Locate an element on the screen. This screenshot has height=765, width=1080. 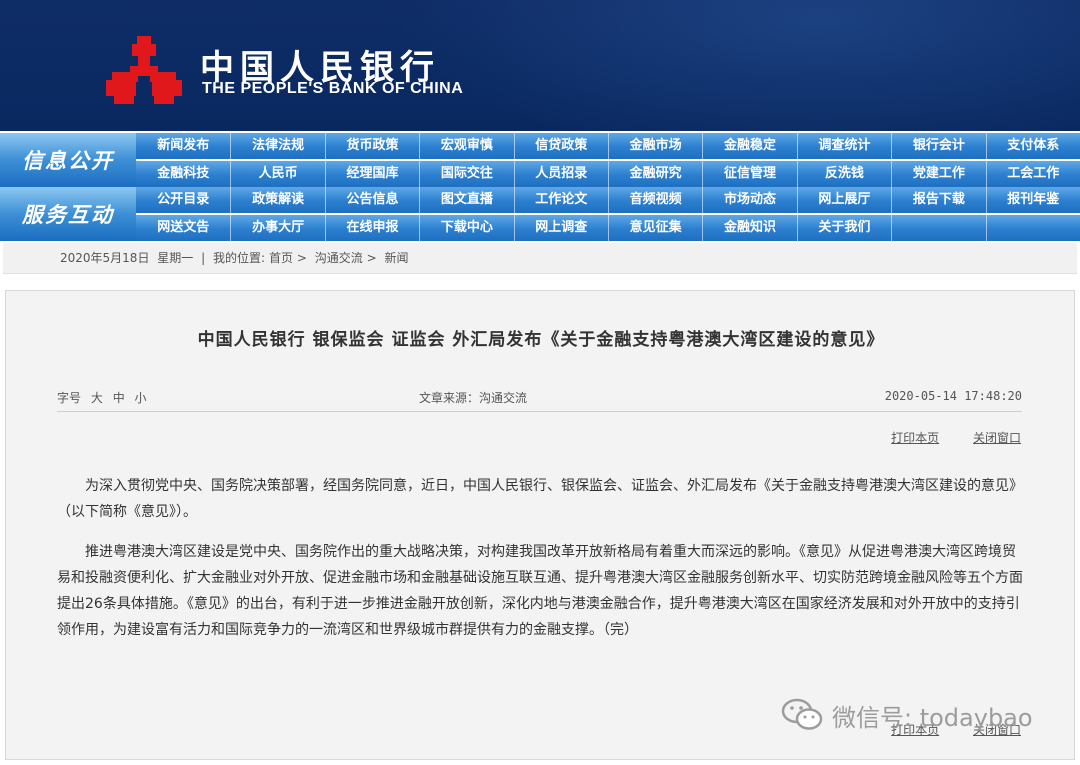
nav-item: 金融科技 is located at coordinates (183, 174).